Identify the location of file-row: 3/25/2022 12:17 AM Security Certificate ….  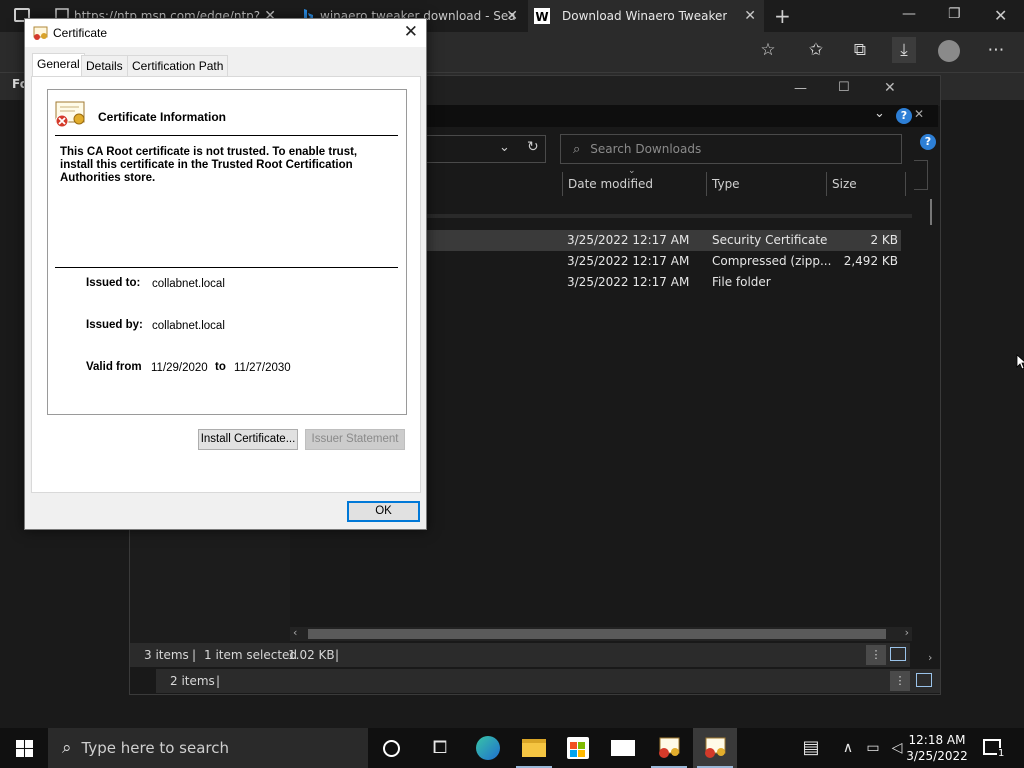
(663, 240).